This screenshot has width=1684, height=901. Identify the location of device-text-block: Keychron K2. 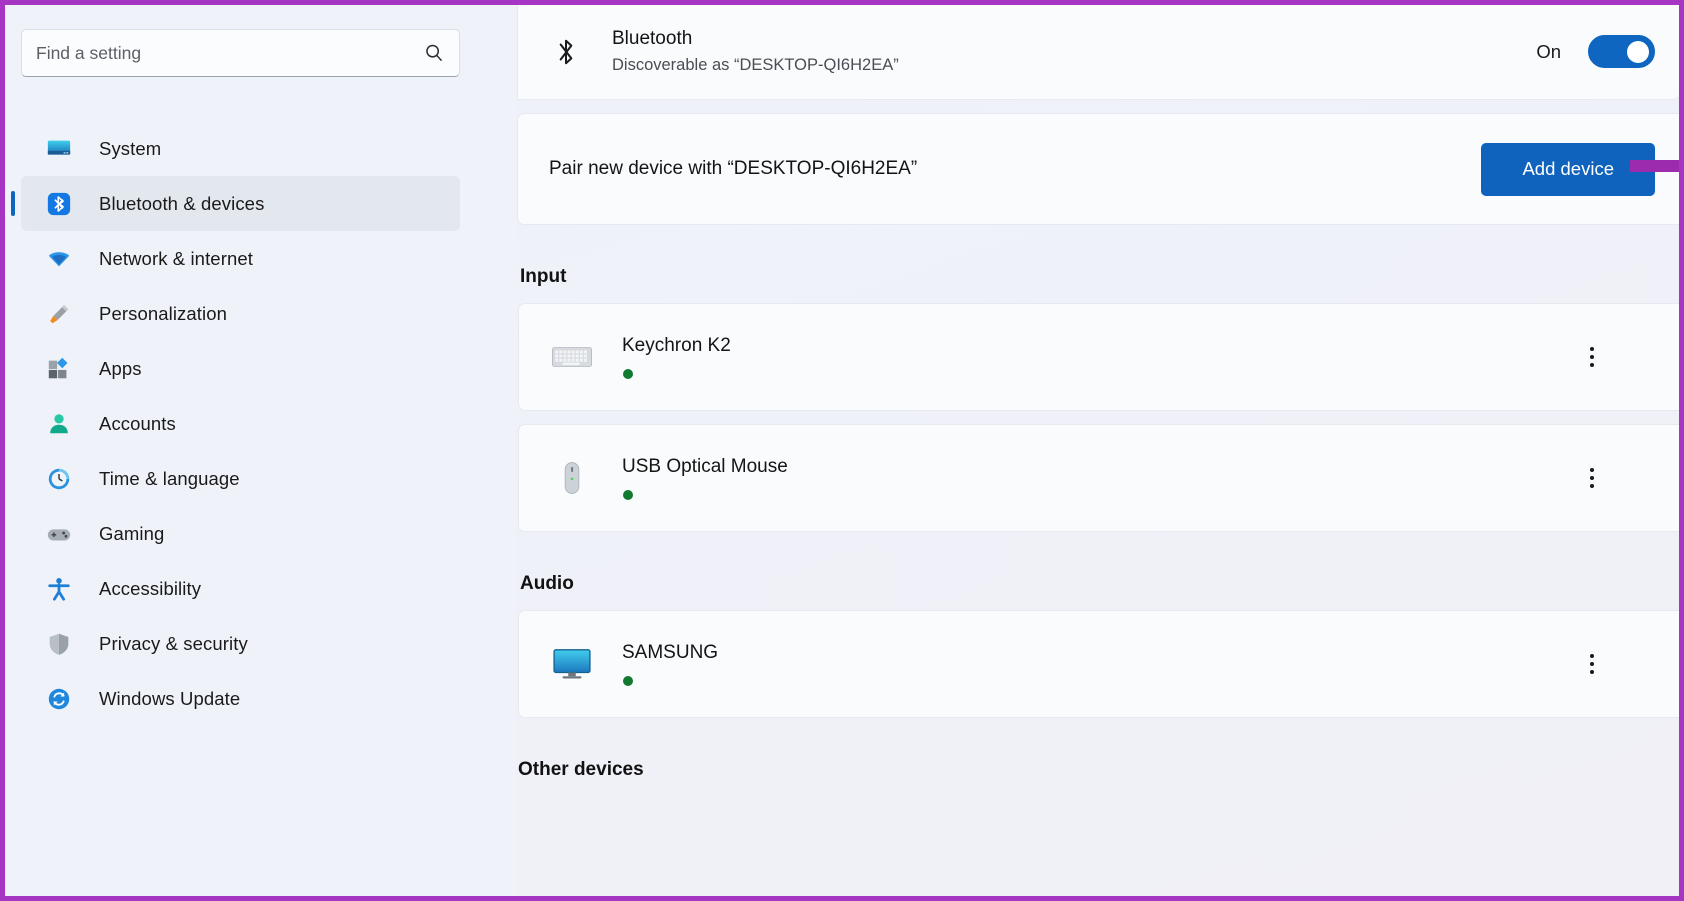
(676, 357).